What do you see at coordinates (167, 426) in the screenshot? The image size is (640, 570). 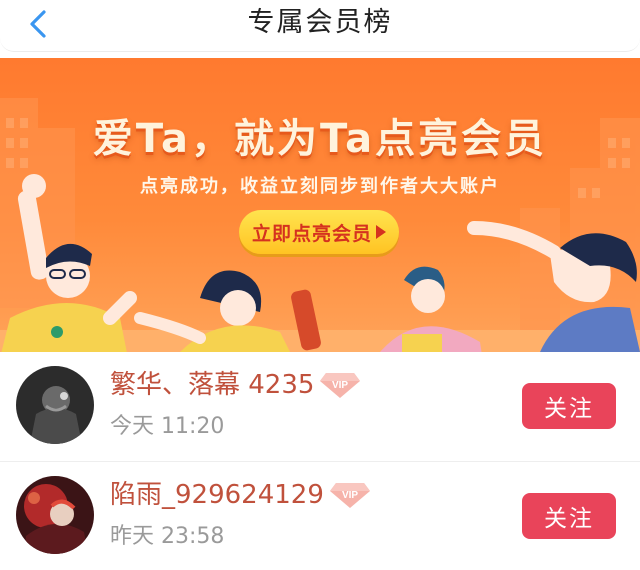 I see `member-time: 今天 11:20` at bounding box center [167, 426].